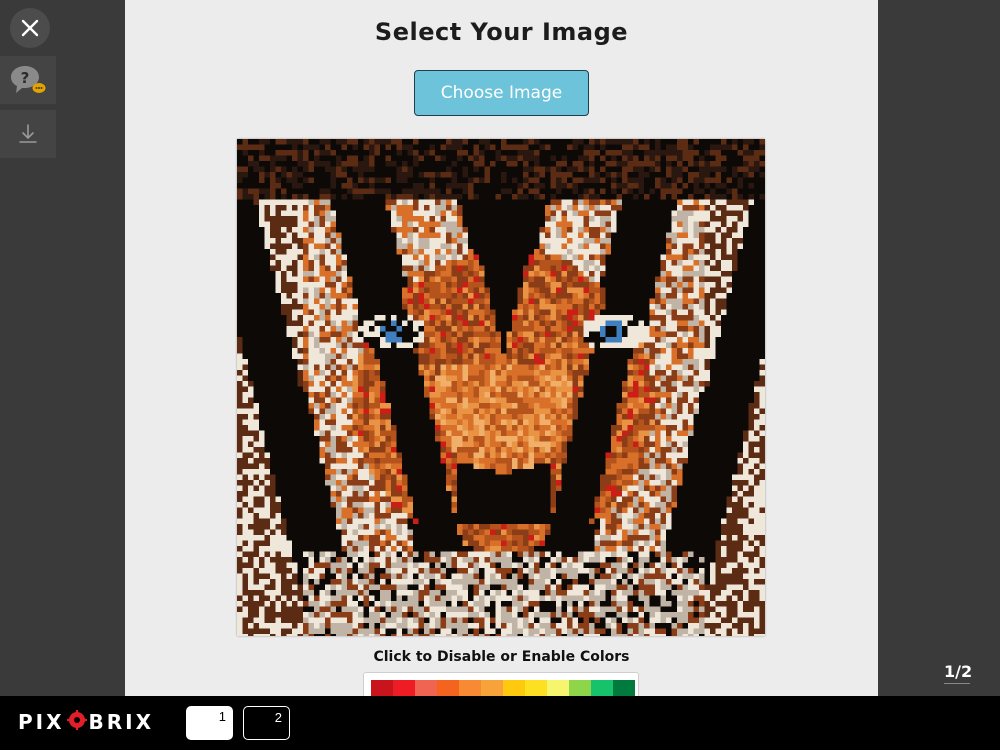 The width and height of the screenshot is (1000, 750). What do you see at coordinates (958, 671) in the screenshot?
I see `page-indicator: 1/2` at bounding box center [958, 671].